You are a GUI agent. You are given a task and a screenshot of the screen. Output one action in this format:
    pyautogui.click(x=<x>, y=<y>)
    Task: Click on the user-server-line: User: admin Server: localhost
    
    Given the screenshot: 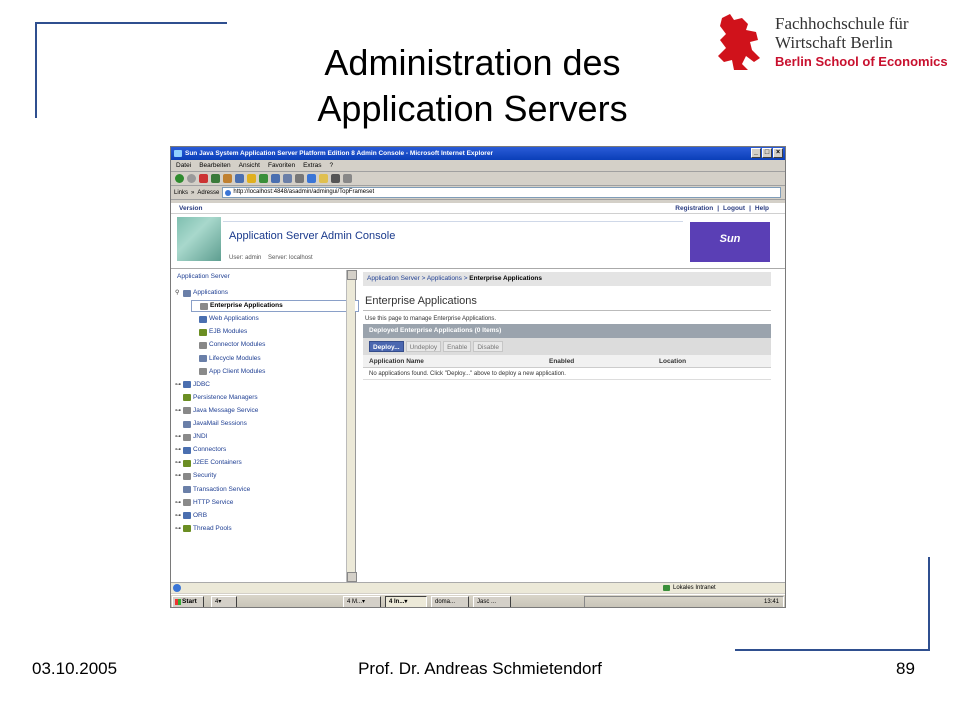 What is the action you would take?
    pyautogui.click(x=271, y=258)
    